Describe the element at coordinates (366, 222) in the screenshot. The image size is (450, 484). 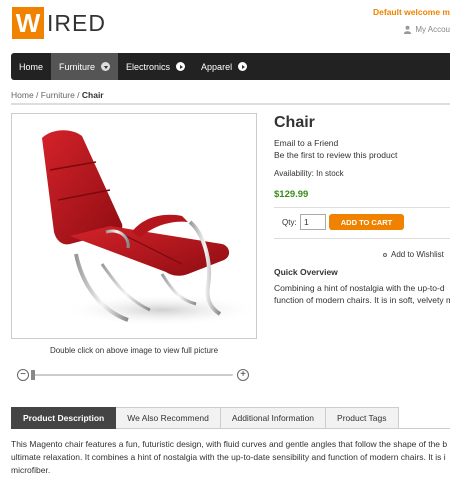
I see `add-to-cart-button: ADD TO CART` at that location.